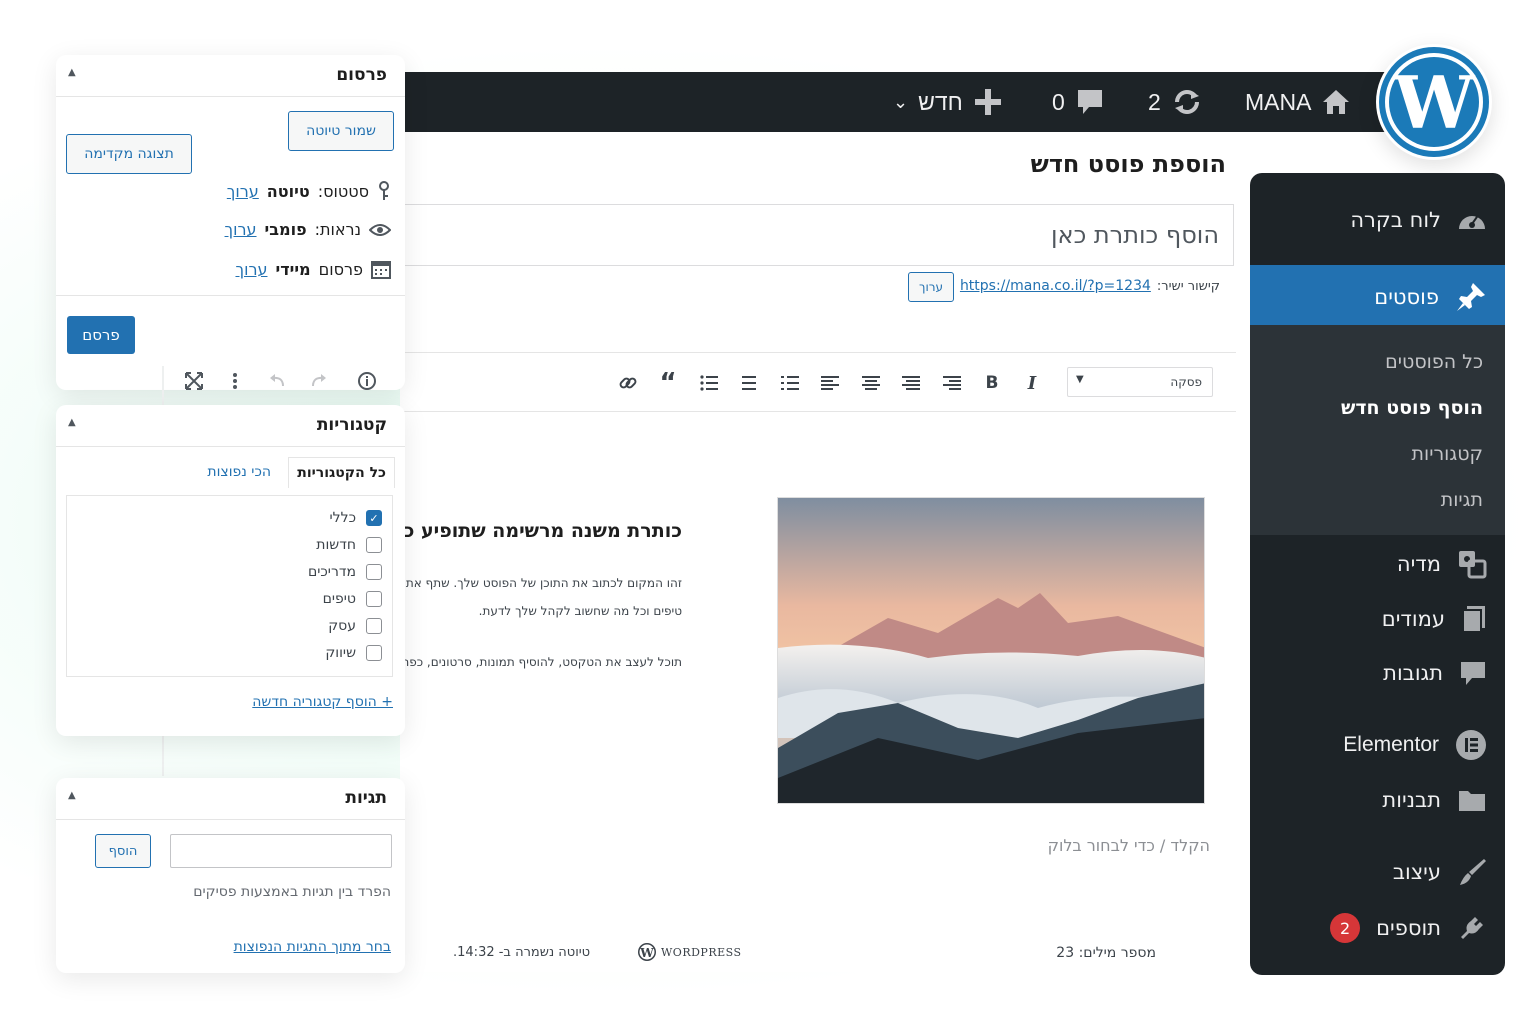  Describe the element at coordinates (230, 295) in the screenshot. I see `divider` at that location.